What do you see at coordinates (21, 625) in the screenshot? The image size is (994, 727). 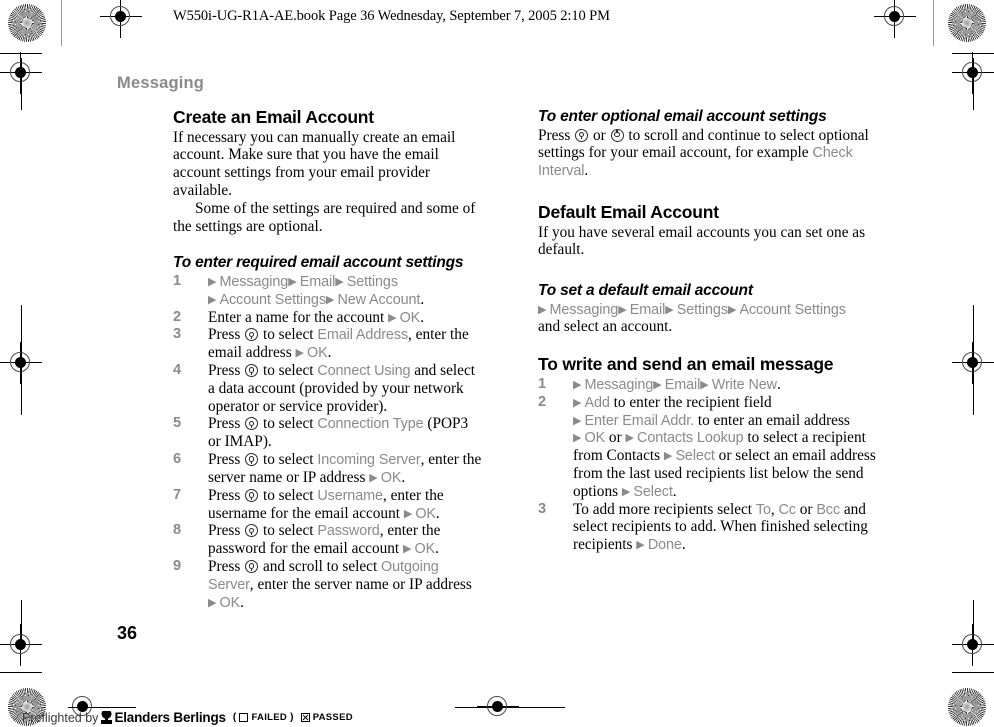 I see `crop-rule-left-lower` at bounding box center [21, 625].